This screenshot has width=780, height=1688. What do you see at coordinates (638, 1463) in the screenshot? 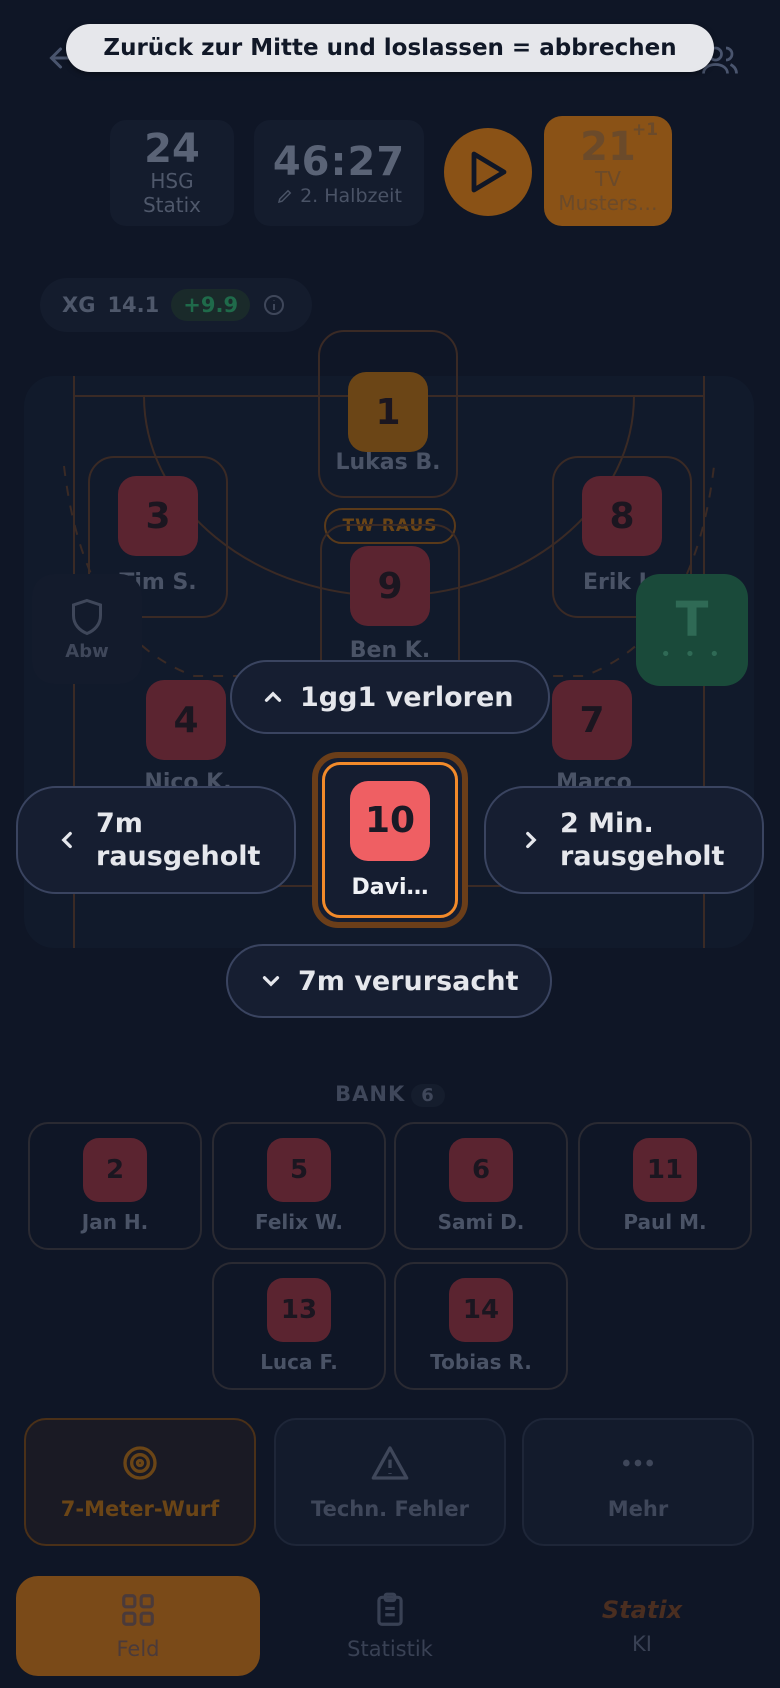
I see `more-dots-icon` at bounding box center [638, 1463].